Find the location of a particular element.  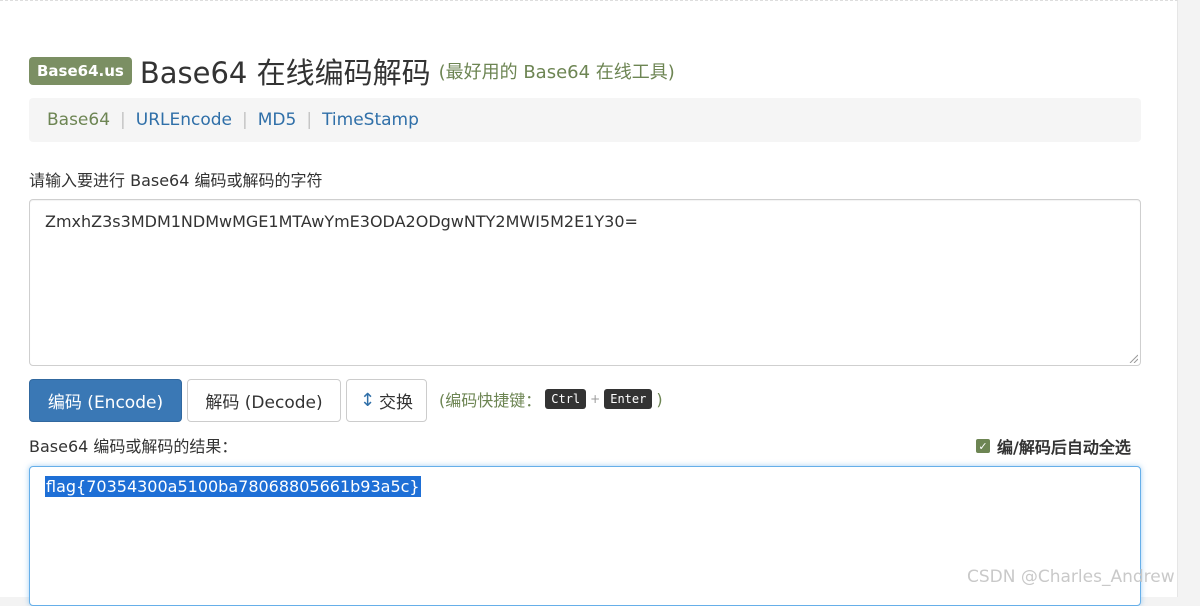

input-label: 请输入要进行 Base64 编码或解码的字符 is located at coordinates (176, 180).